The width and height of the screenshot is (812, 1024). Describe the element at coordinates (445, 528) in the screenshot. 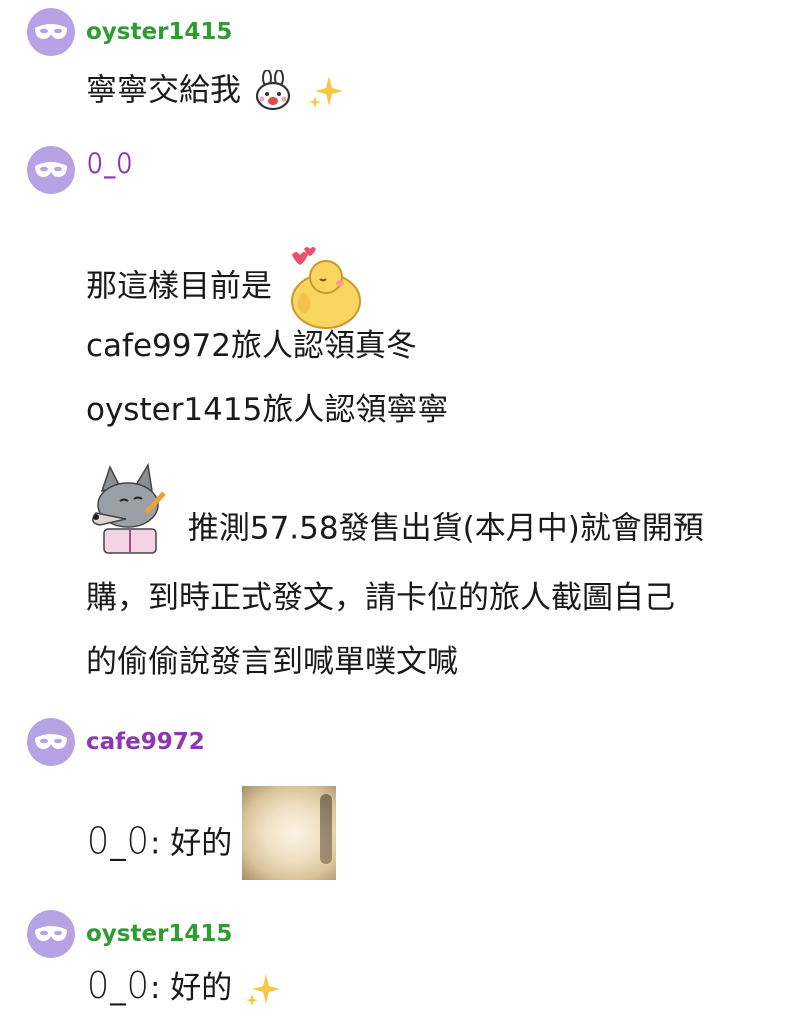

I see `message-text: 推測57.58發售出貨(本月中)就會開預` at that location.